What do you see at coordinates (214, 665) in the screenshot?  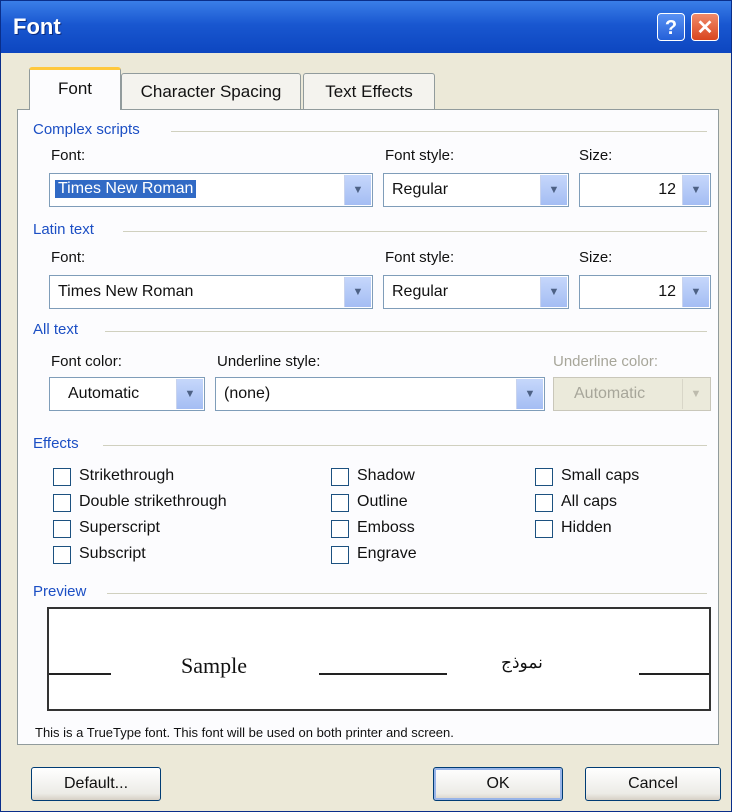 I see `preview-sample-latin: Sample` at bounding box center [214, 665].